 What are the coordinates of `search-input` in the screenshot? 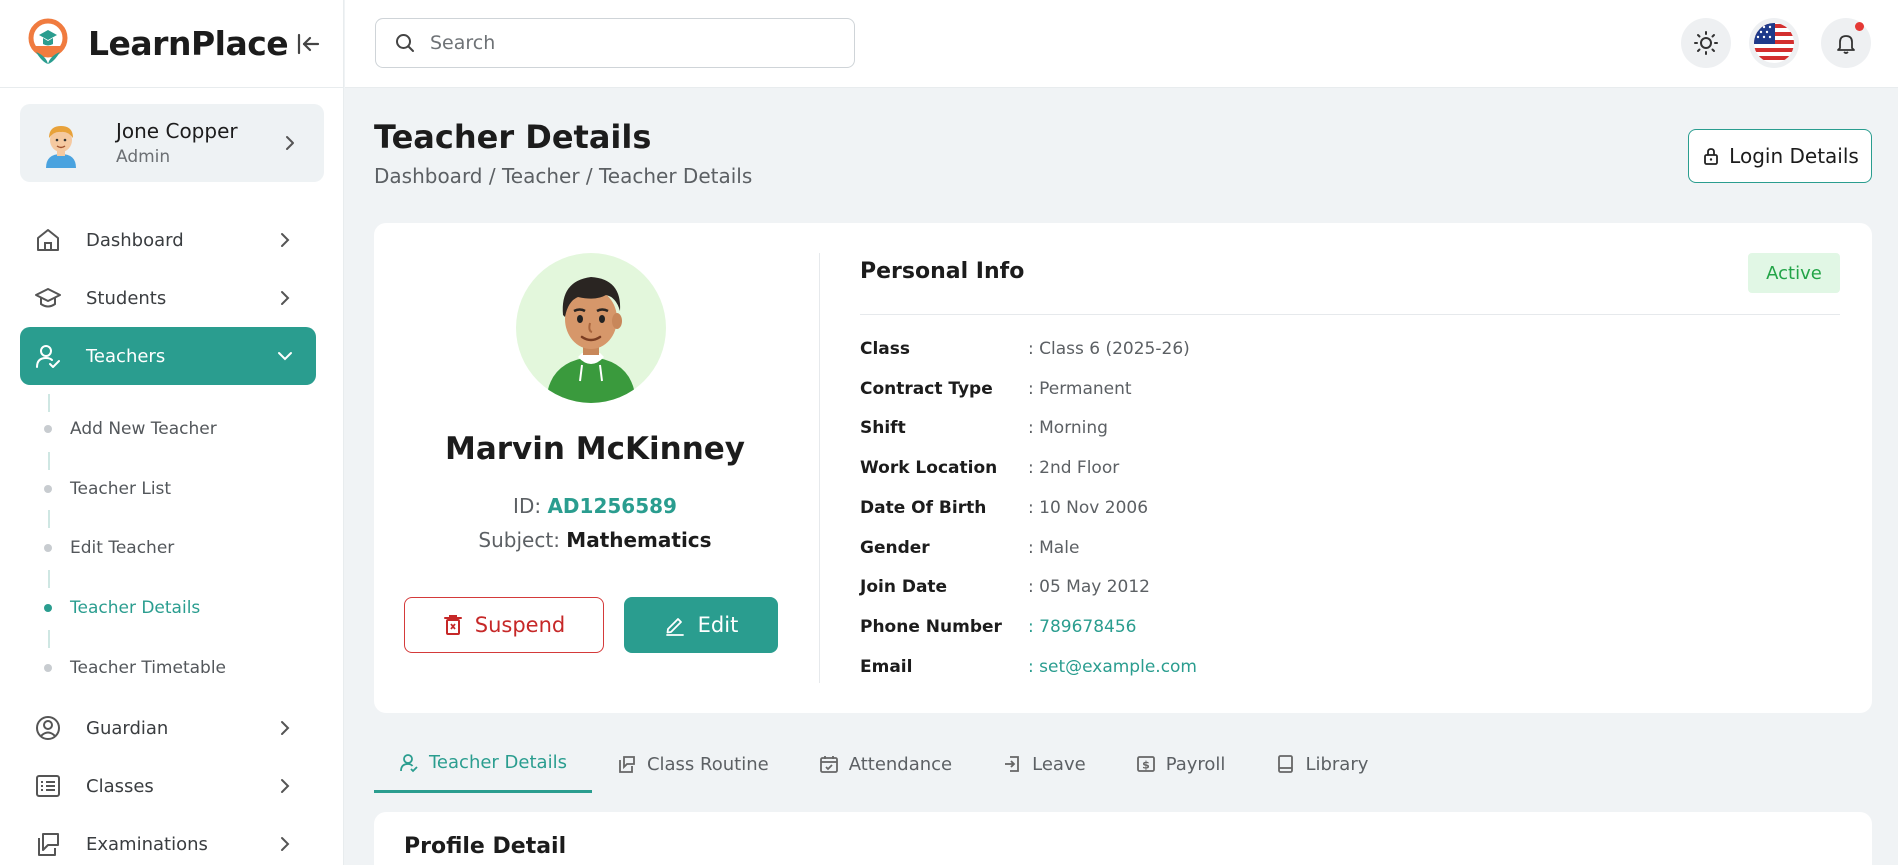 It's located at (630, 43).